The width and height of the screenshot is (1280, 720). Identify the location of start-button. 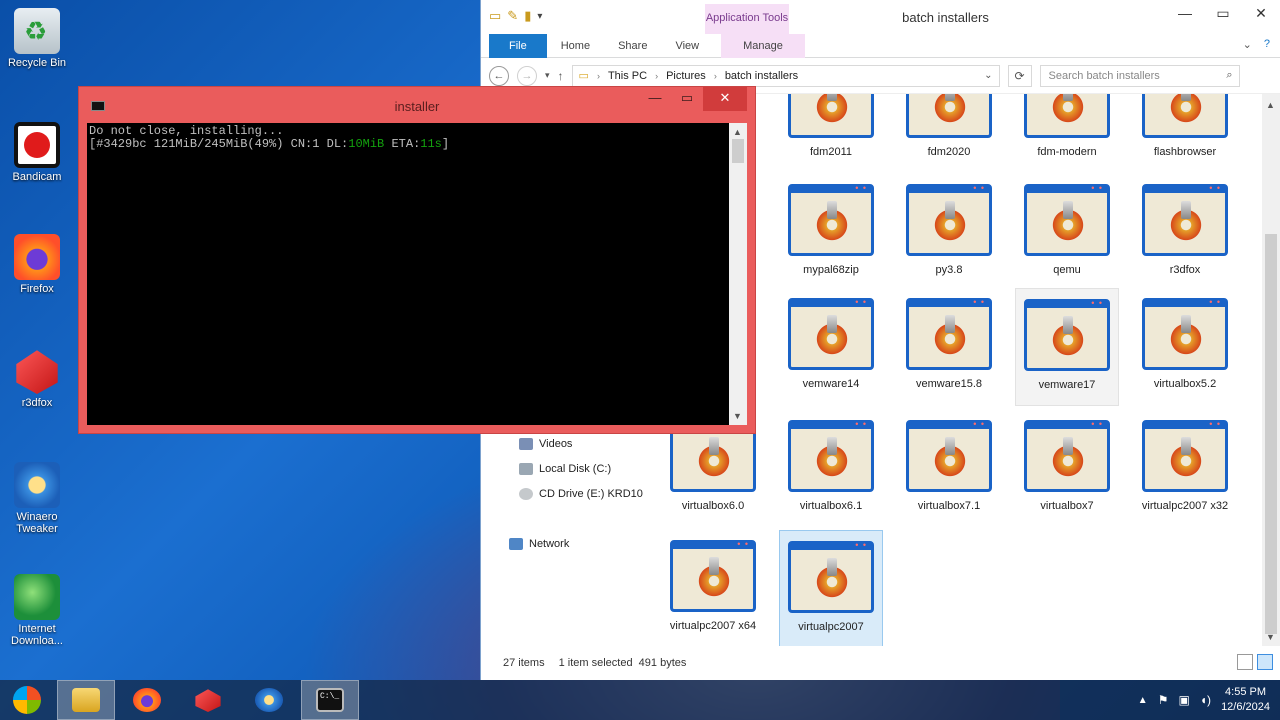
(27, 700).